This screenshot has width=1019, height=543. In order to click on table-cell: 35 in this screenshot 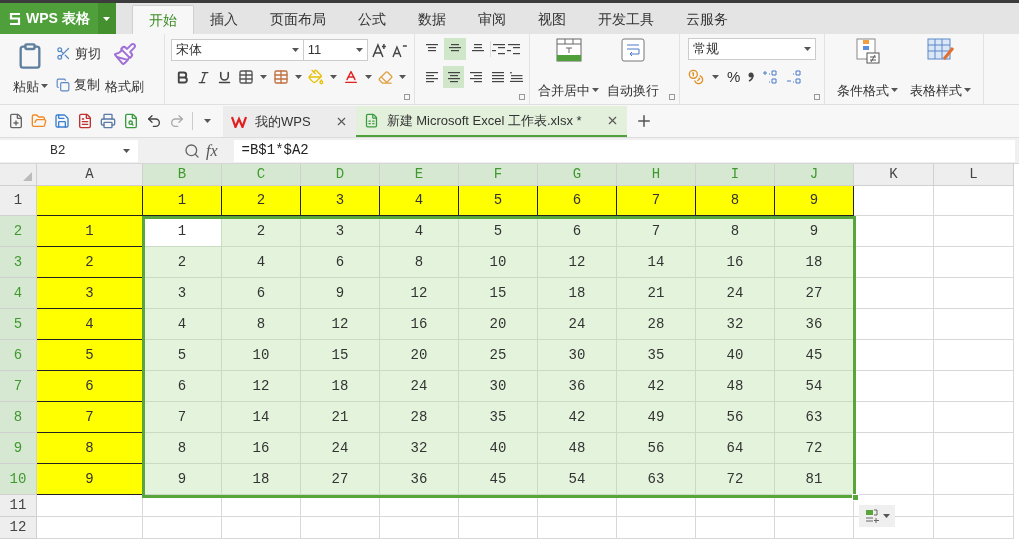, I will do `click(498, 417)`.